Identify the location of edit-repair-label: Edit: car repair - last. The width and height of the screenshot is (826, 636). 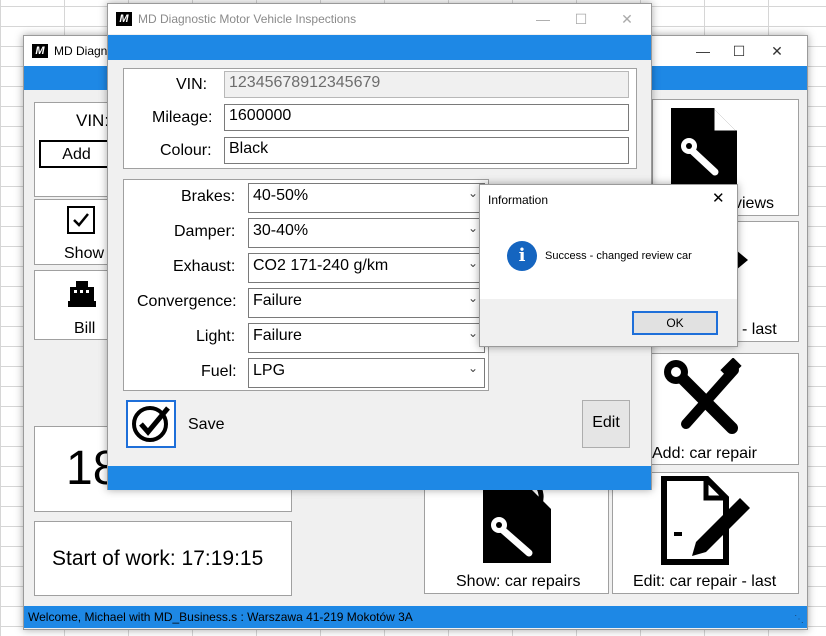
(705, 581).